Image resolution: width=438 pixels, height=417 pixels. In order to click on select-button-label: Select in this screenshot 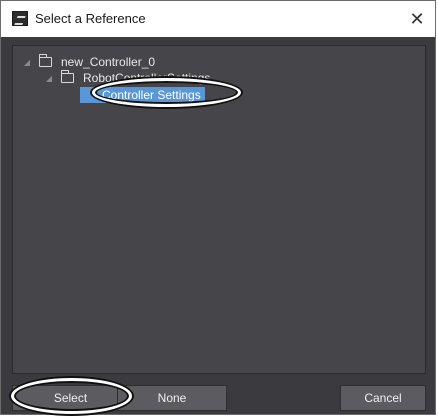, I will do `click(70, 398)`.